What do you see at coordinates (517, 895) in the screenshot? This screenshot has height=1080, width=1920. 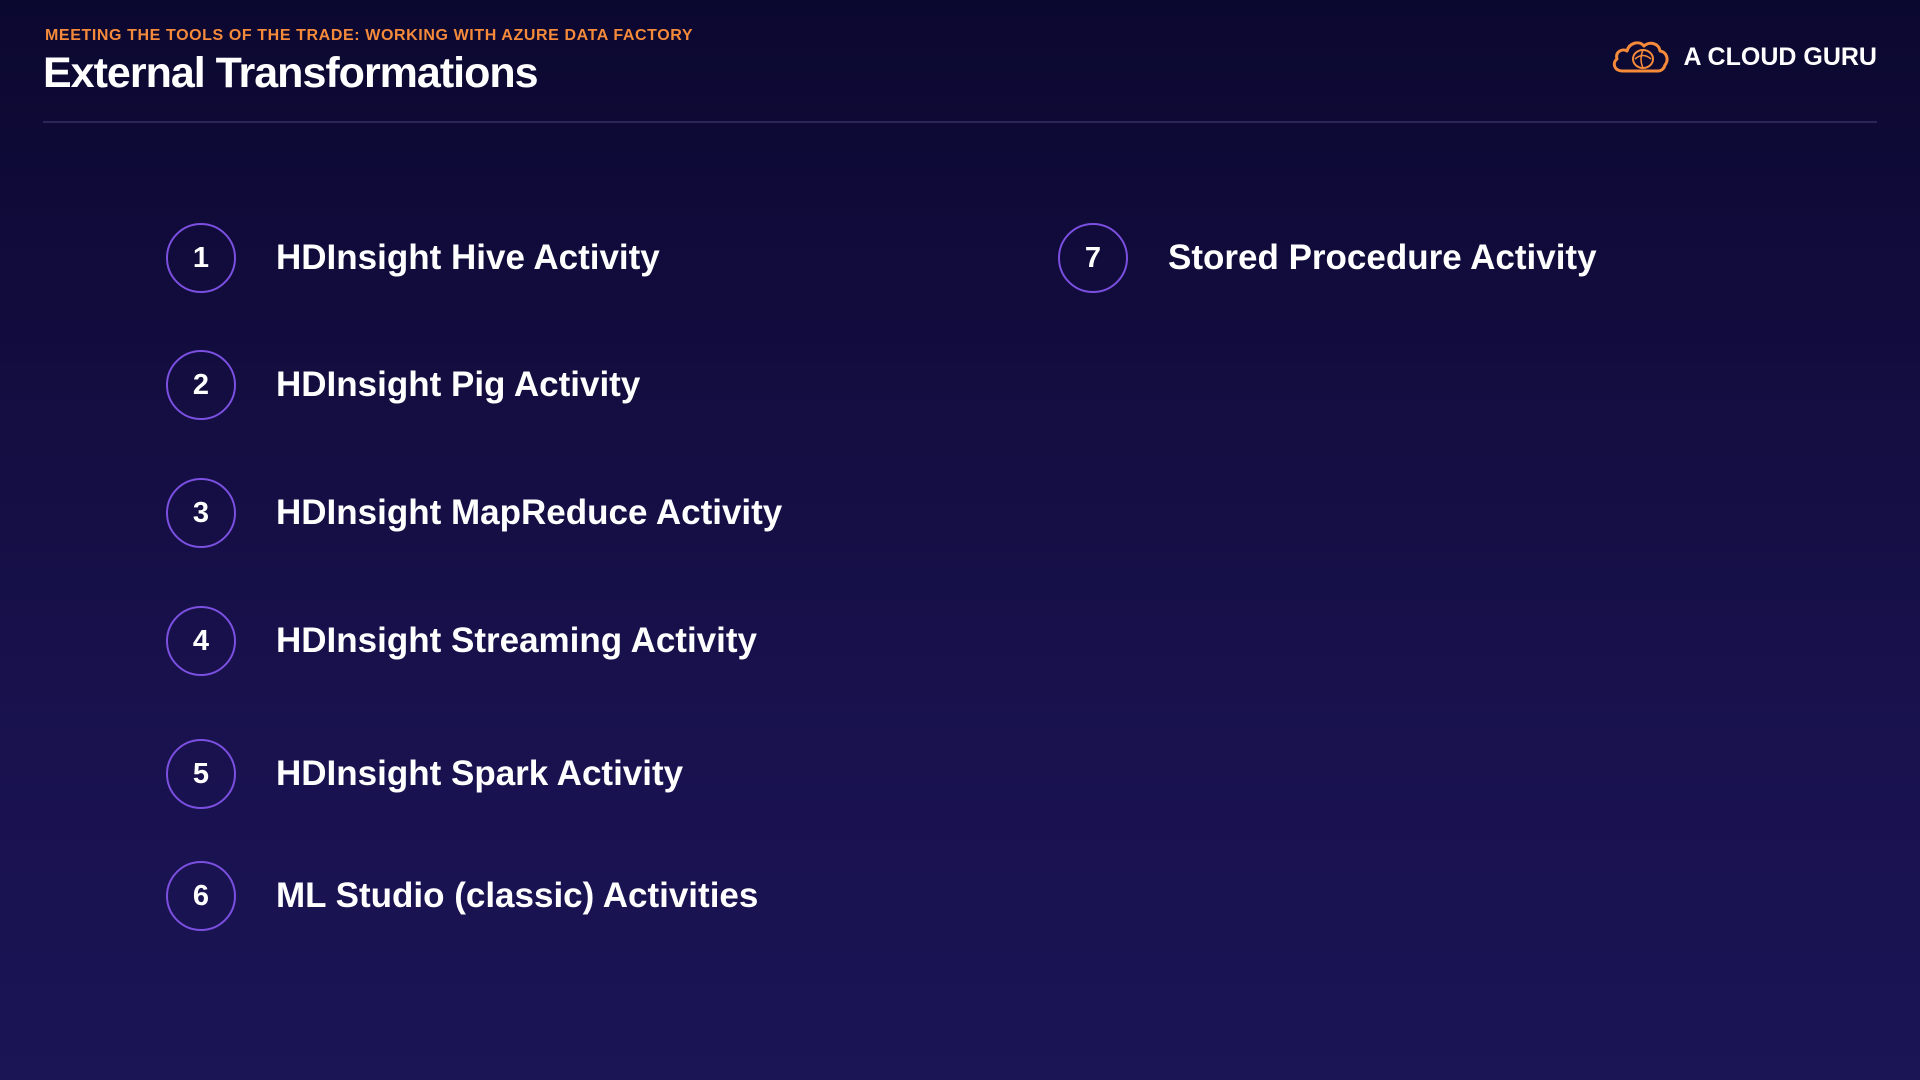 I see `list-item-label: ML Studio (classic) Activities` at bounding box center [517, 895].